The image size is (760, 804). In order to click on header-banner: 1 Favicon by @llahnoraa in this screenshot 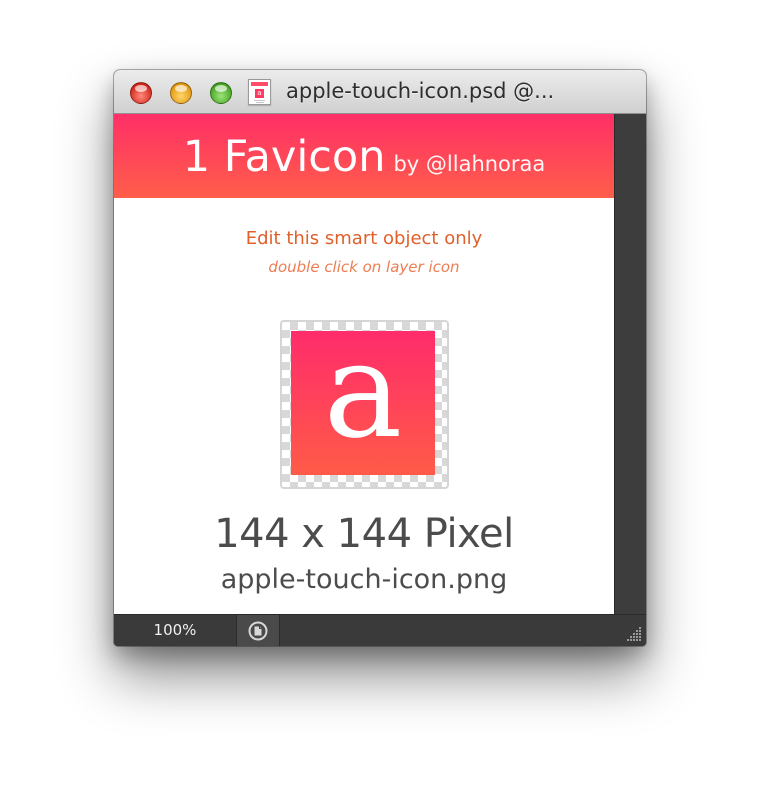, I will do `click(364, 156)`.